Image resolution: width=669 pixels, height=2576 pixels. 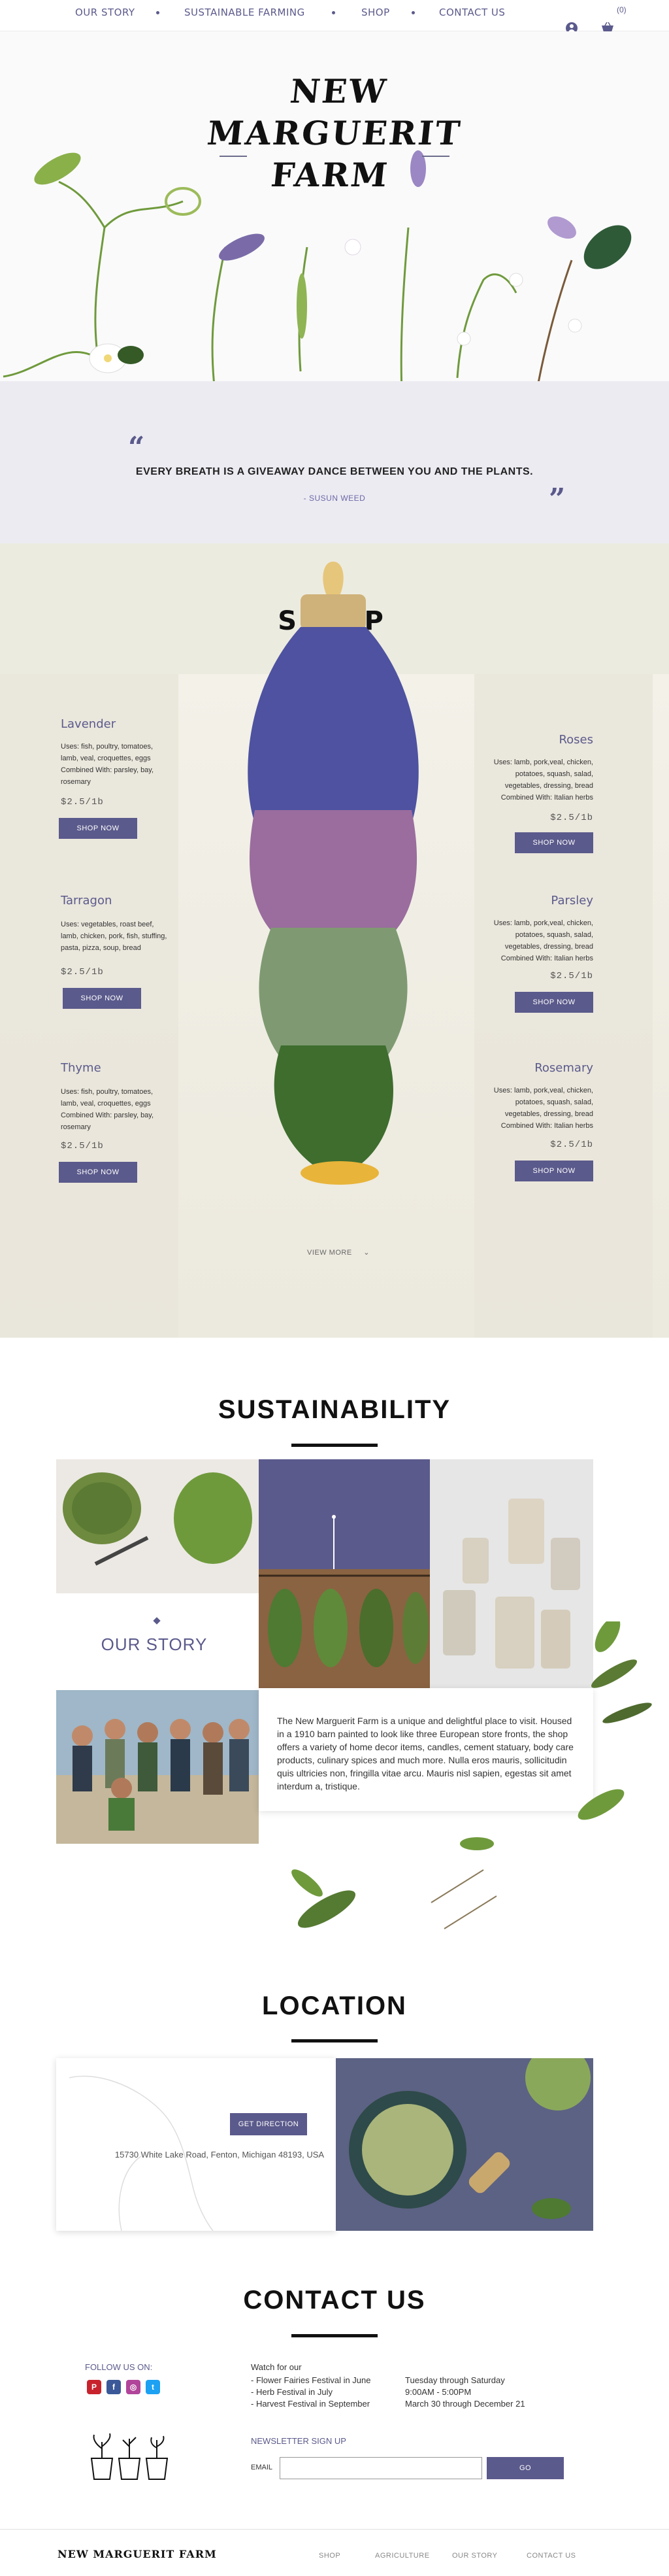 What do you see at coordinates (455, 2380) in the screenshot?
I see `hours-item: Tuesday through Saturday` at bounding box center [455, 2380].